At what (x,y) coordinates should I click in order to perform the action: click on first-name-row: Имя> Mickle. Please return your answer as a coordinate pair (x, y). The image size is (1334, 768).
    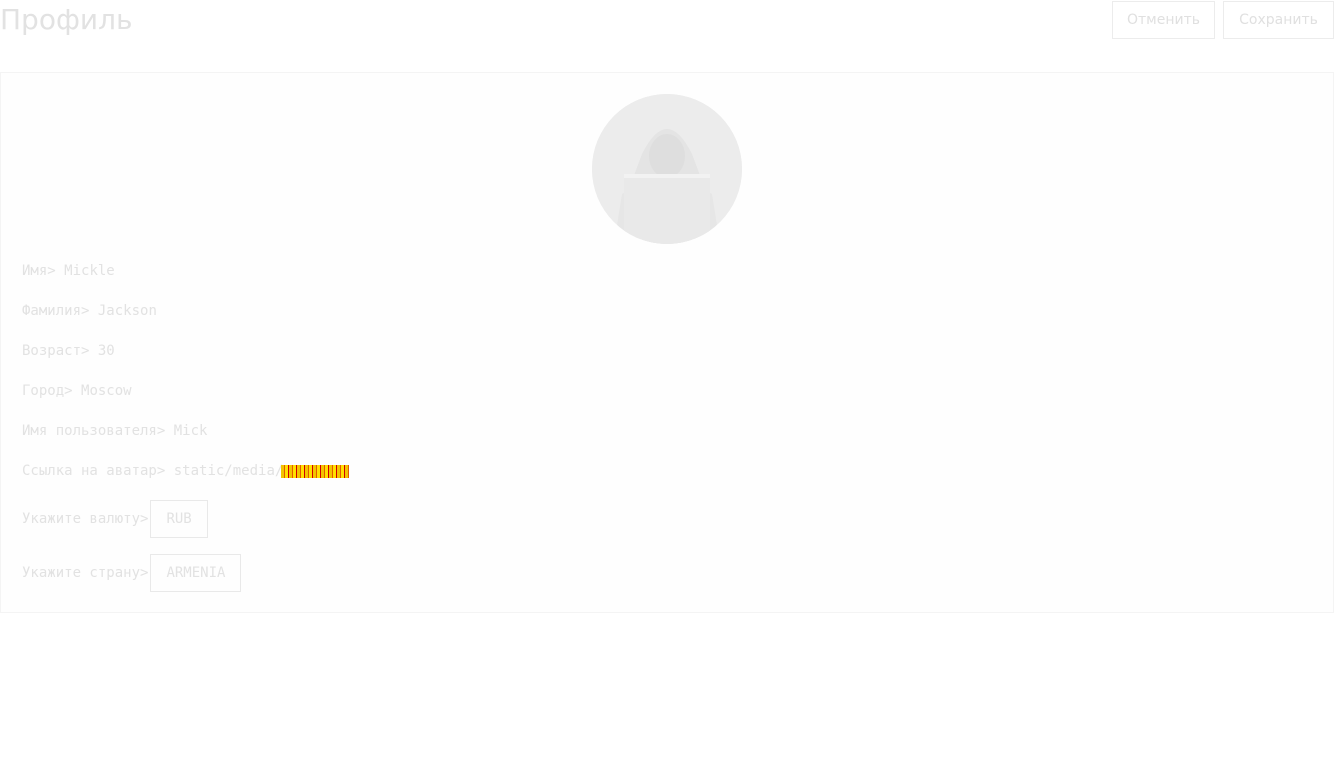
    Looking at the image, I should click on (68, 271).